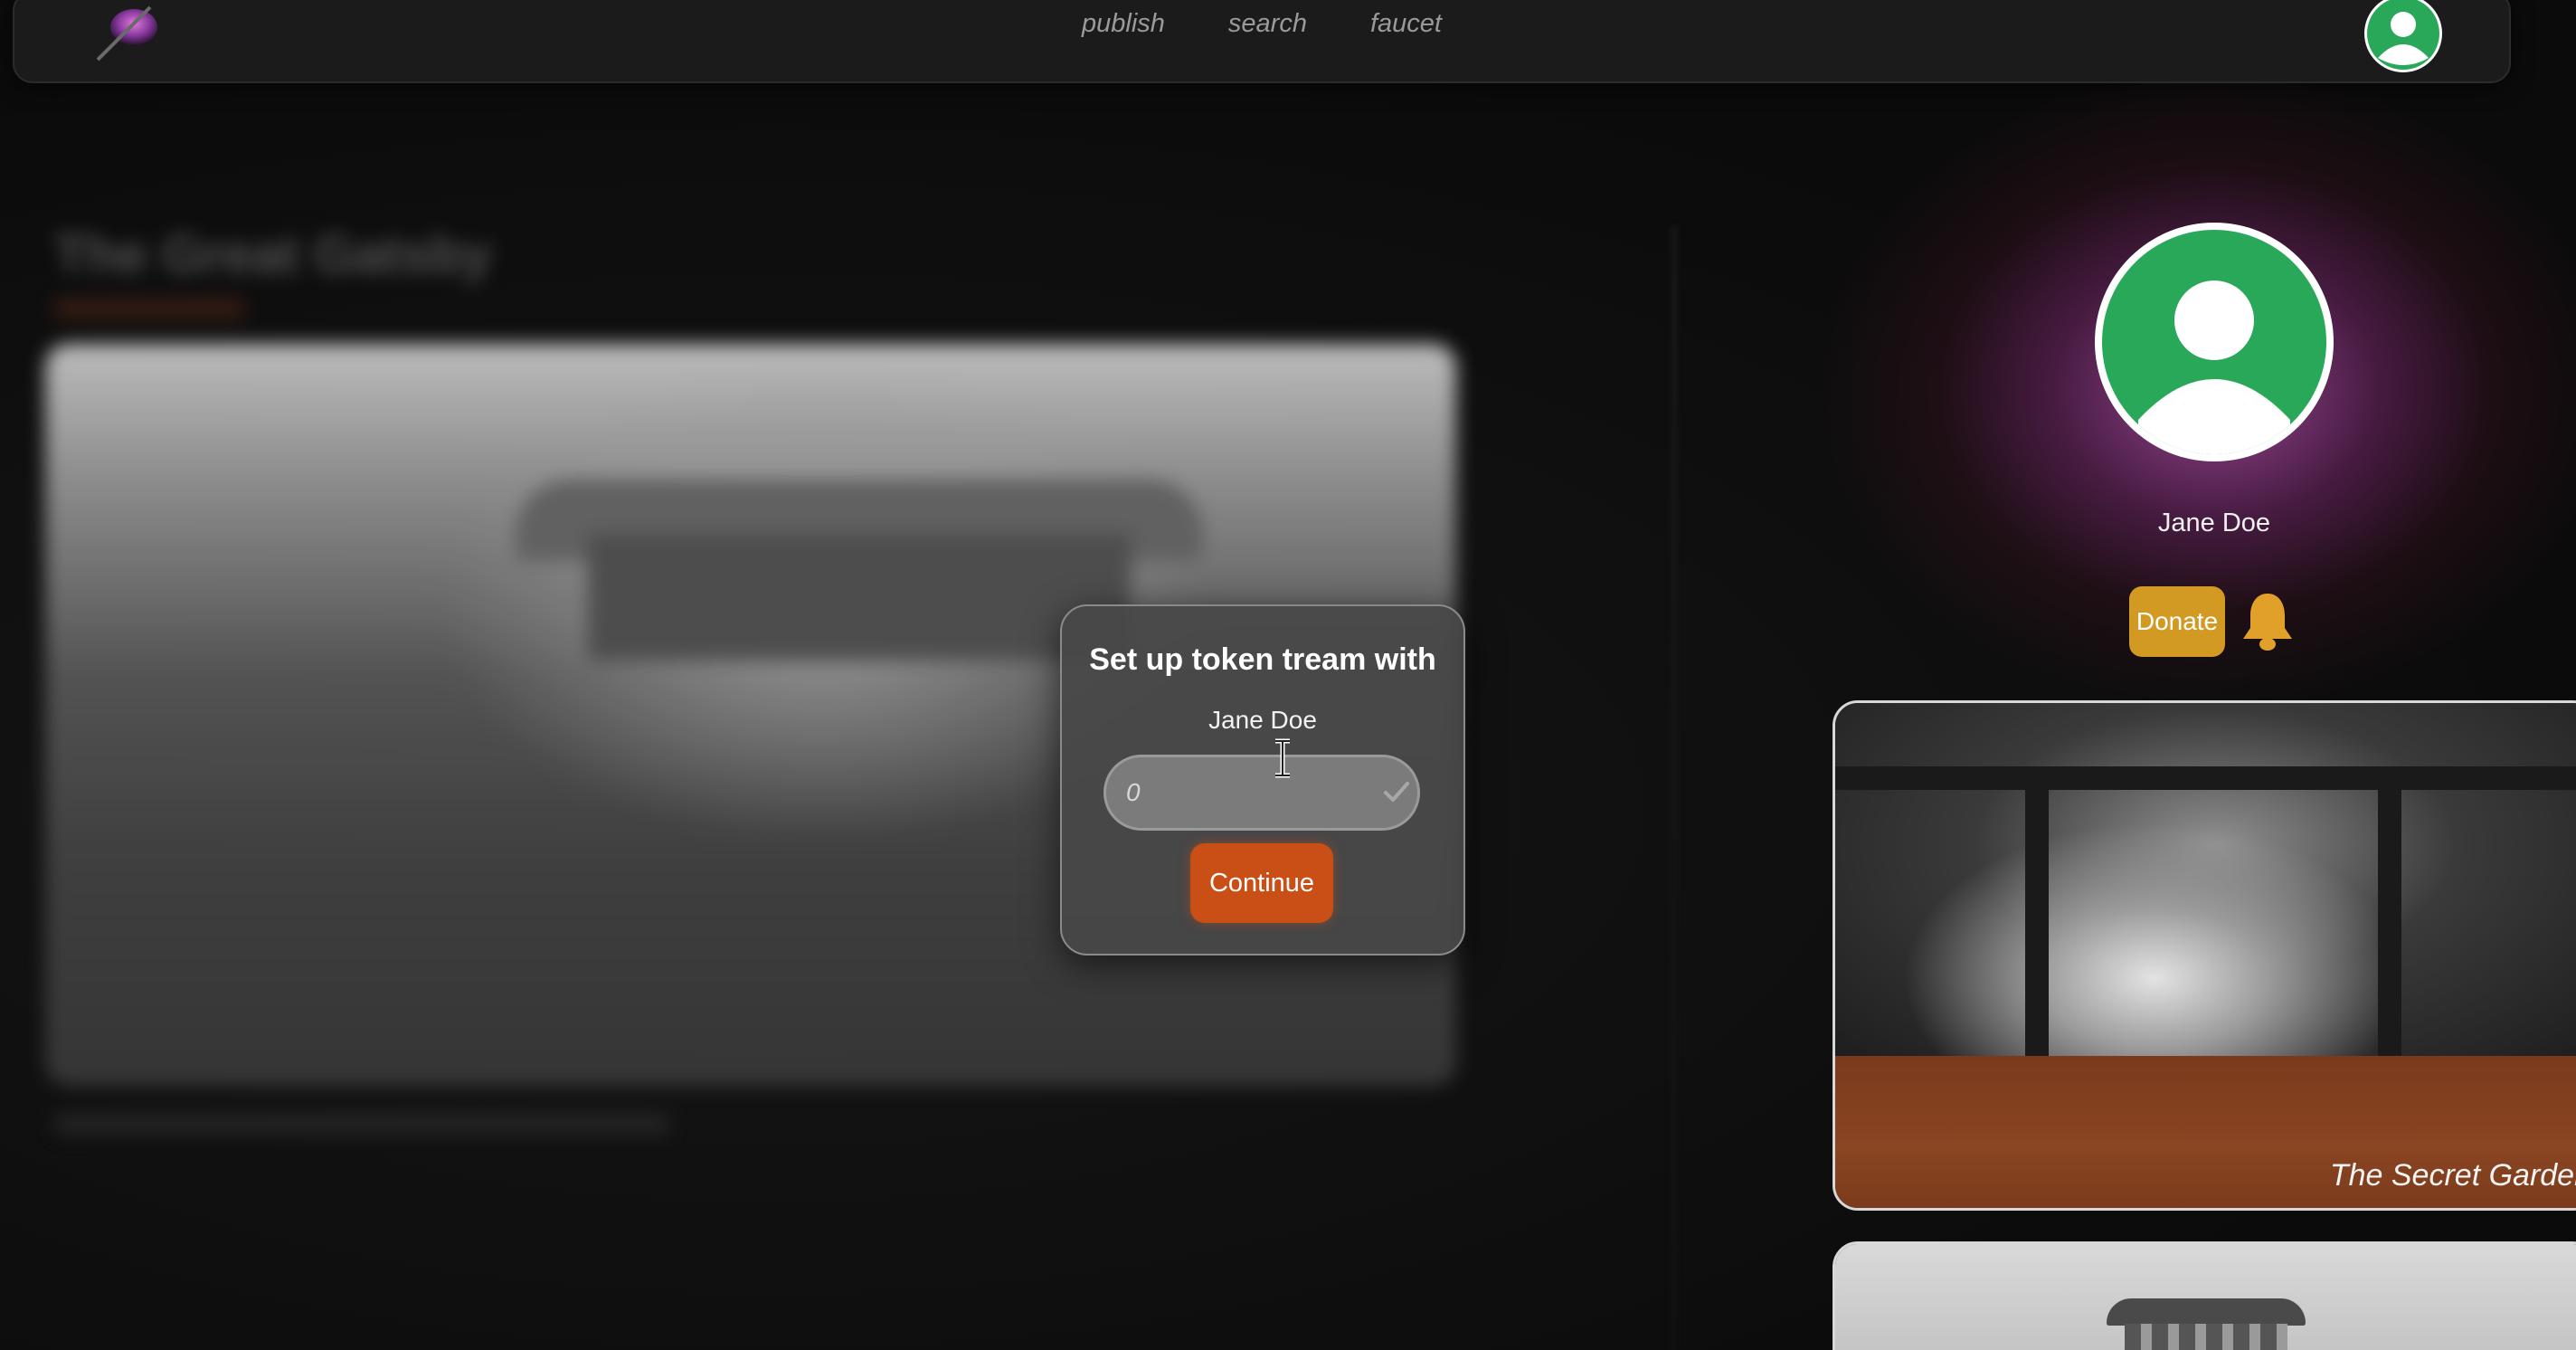  What do you see at coordinates (1262, 883) in the screenshot?
I see `continue-button: Continue` at bounding box center [1262, 883].